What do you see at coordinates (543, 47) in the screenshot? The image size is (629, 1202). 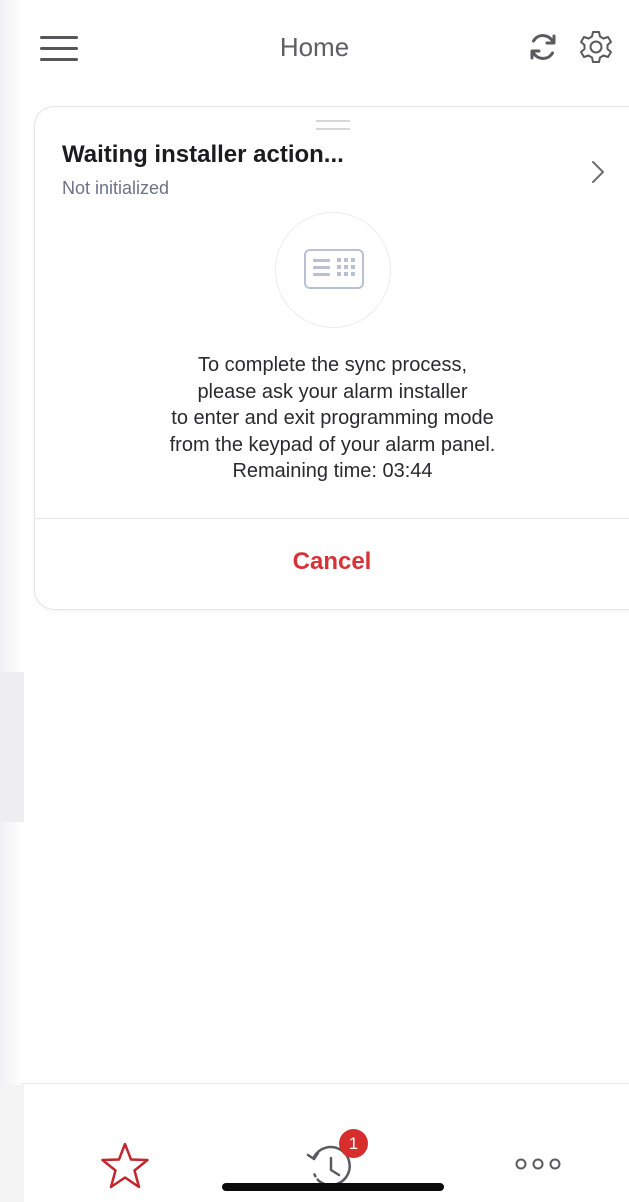 I see `sync-icon` at bounding box center [543, 47].